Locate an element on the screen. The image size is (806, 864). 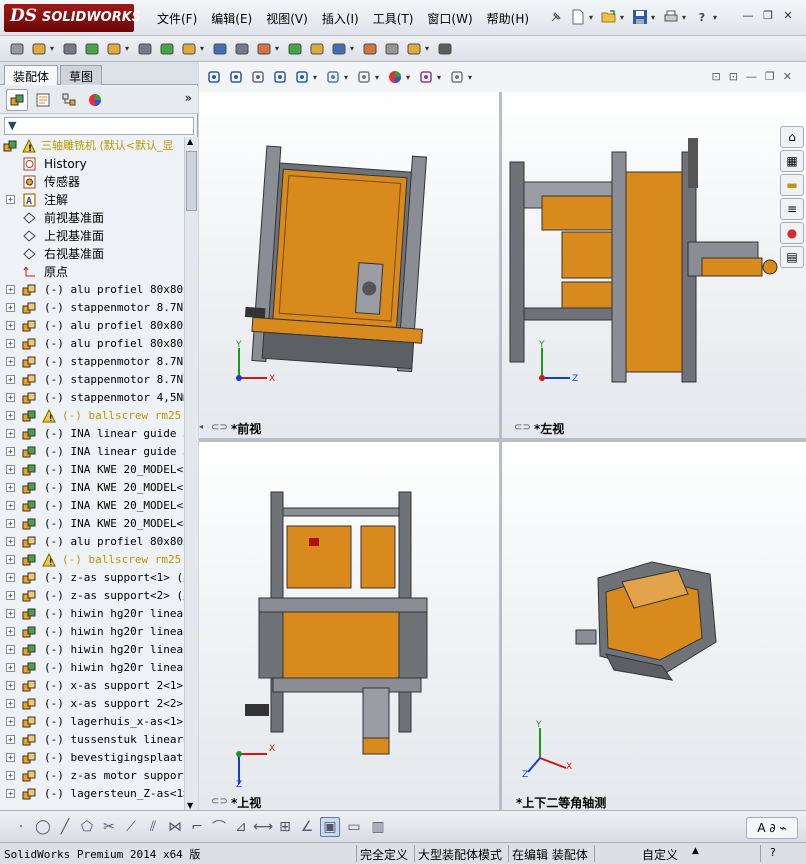
reference-geometry-icon is located at coordinates (295, 49).